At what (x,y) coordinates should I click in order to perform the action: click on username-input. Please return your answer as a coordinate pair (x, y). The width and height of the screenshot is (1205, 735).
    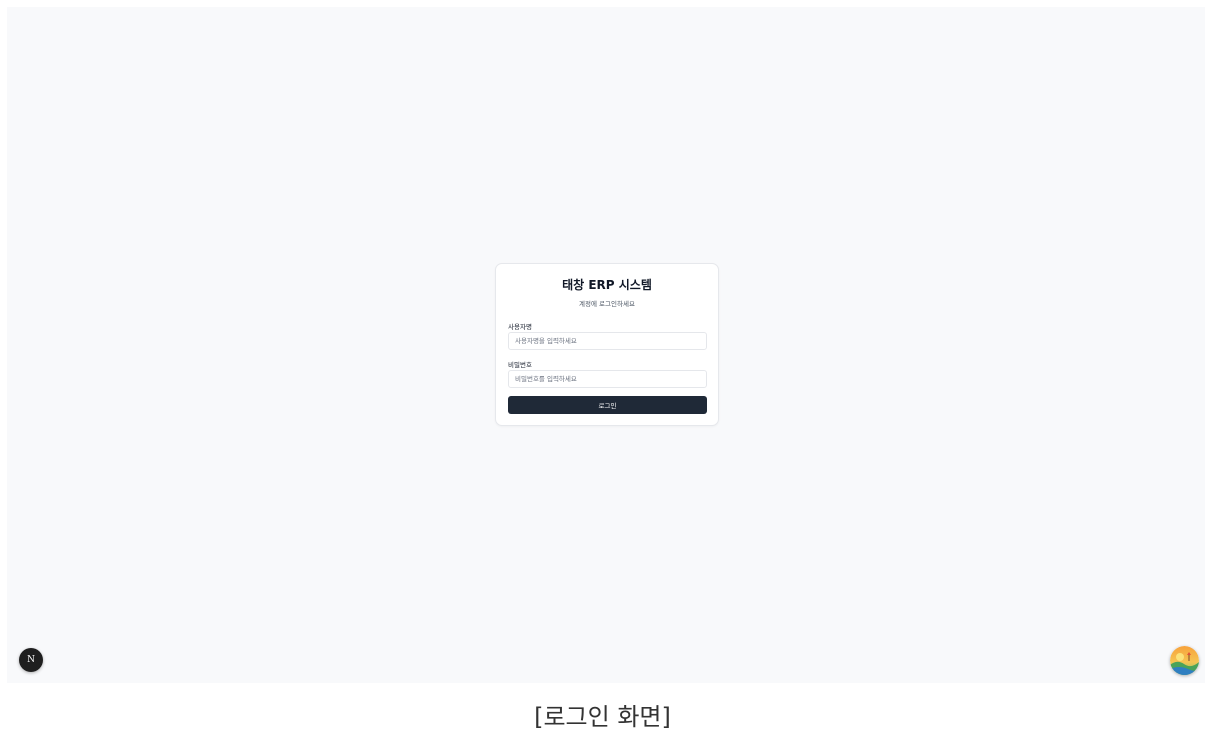
    Looking at the image, I should click on (607, 341).